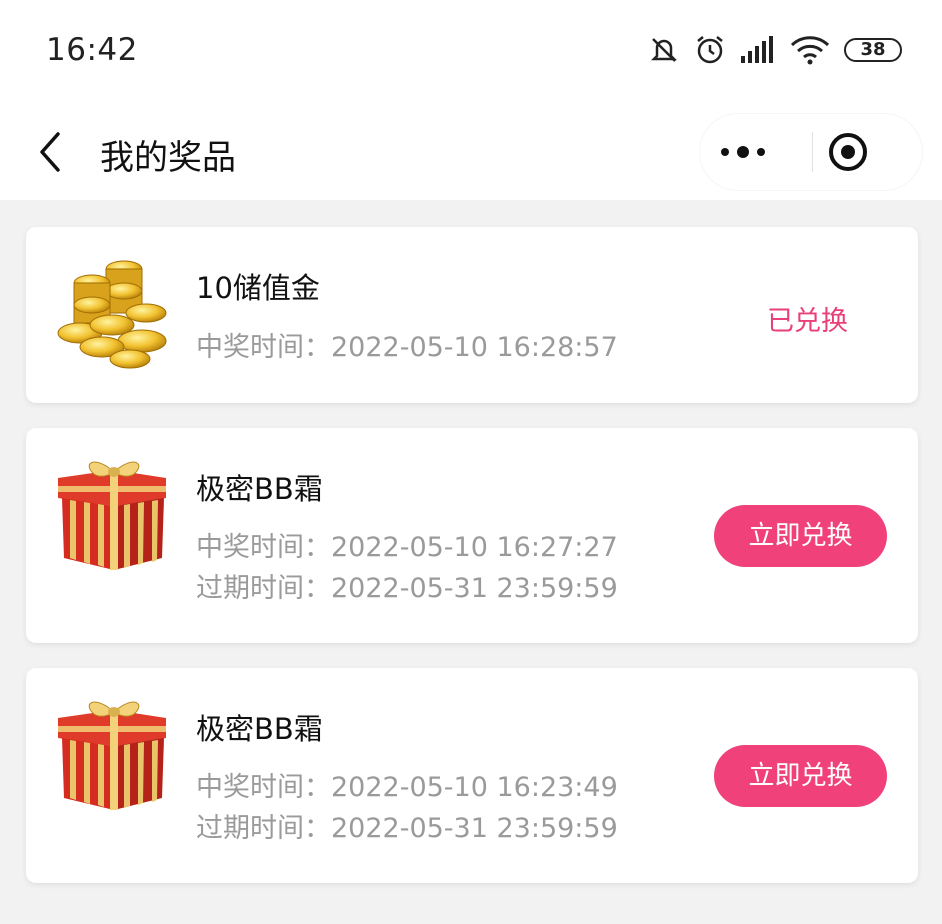  I want to click on back-button, so click(50, 152).